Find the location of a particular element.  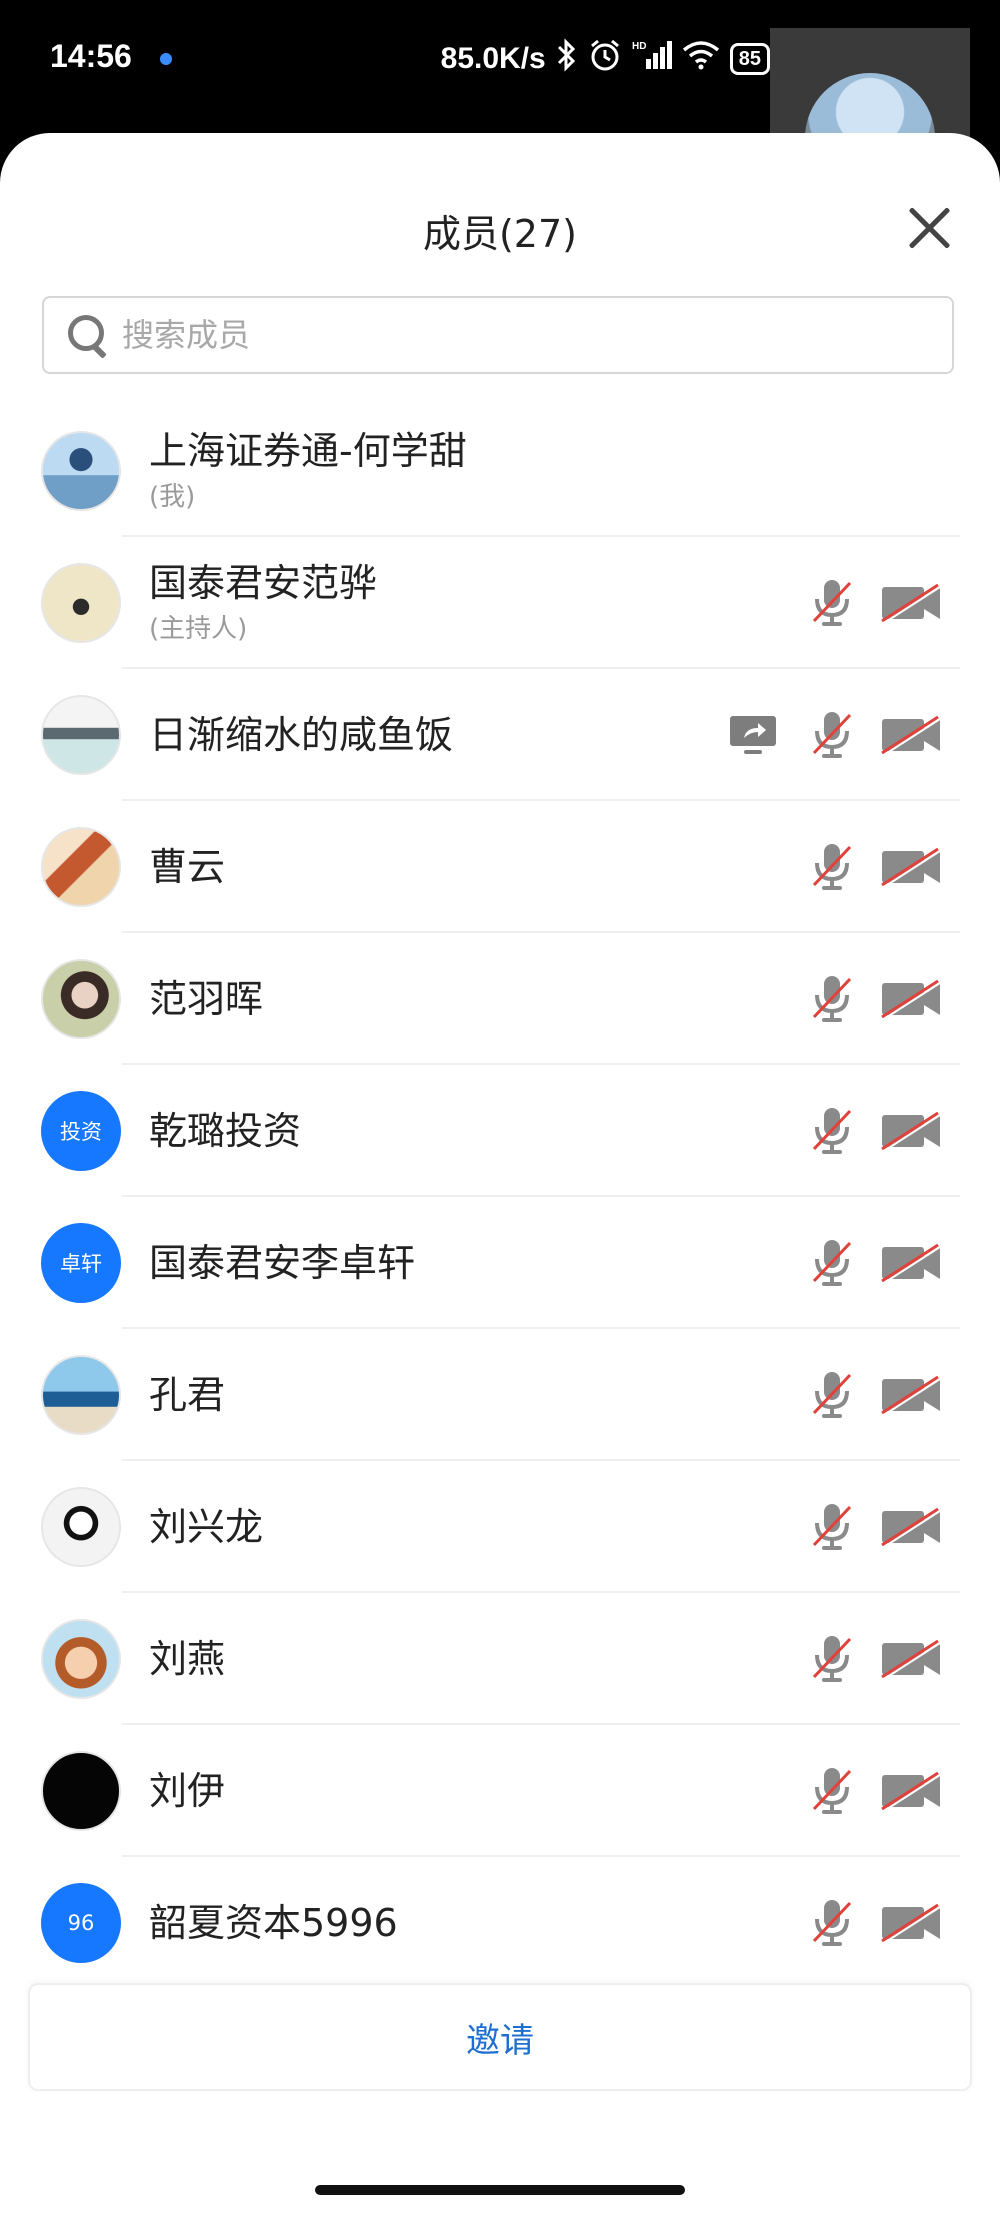

member-info: 日渐缩水的咸鱼饭 is located at coordinates (438, 735).